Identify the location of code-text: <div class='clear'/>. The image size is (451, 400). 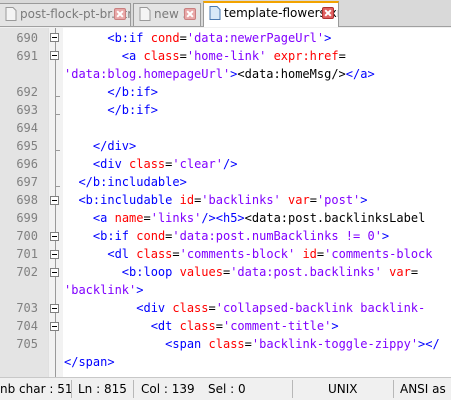
(151, 164).